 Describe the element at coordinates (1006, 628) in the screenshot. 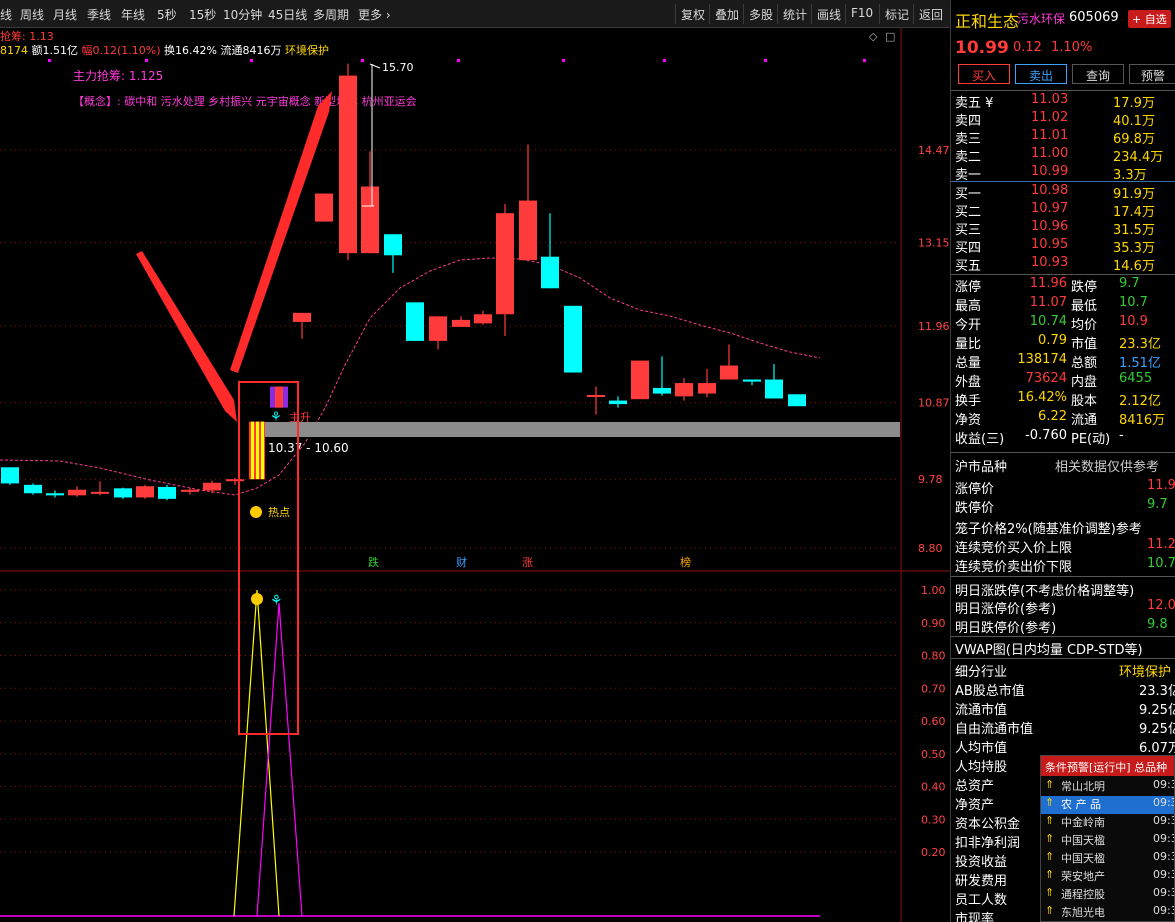

I see `tomorrow-label: 明日跌停价(参考)` at that location.